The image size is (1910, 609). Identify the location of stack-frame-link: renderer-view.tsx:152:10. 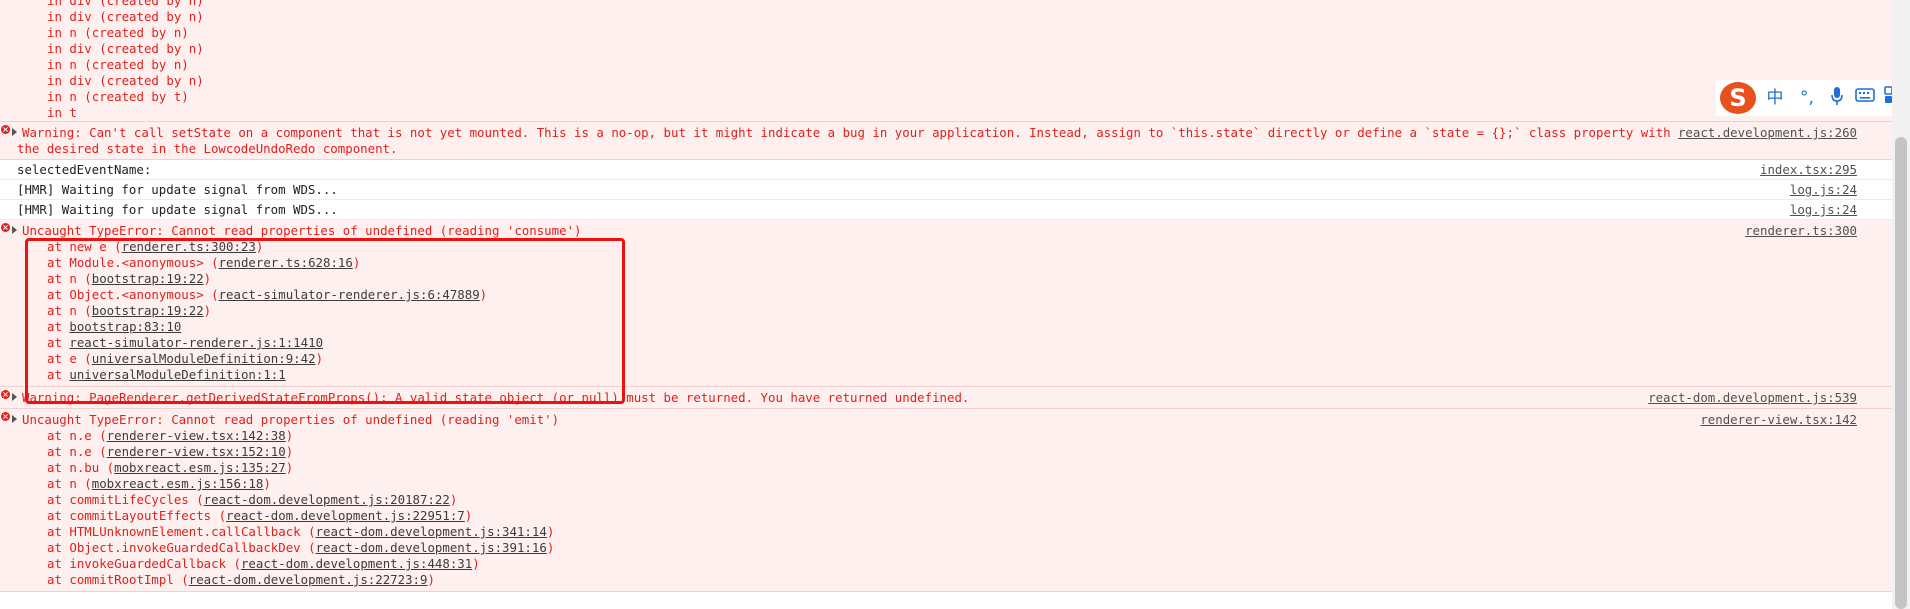
(196, 451).